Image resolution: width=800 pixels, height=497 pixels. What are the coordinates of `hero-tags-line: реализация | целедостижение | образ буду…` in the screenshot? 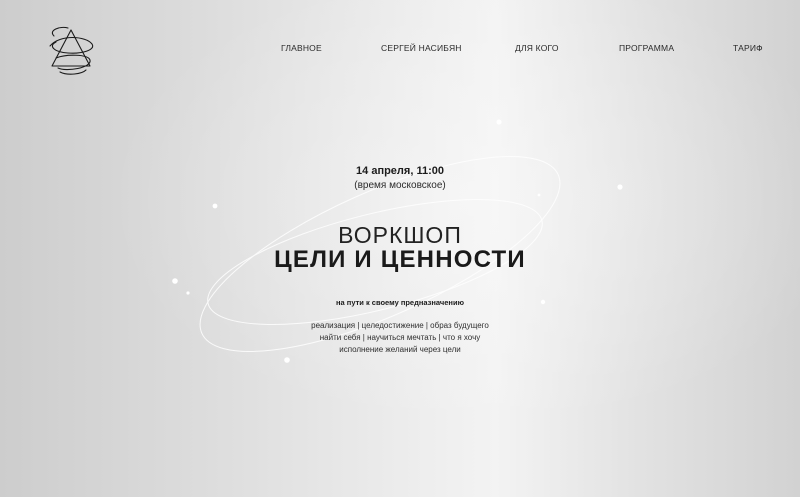 It's located at (400, 325).